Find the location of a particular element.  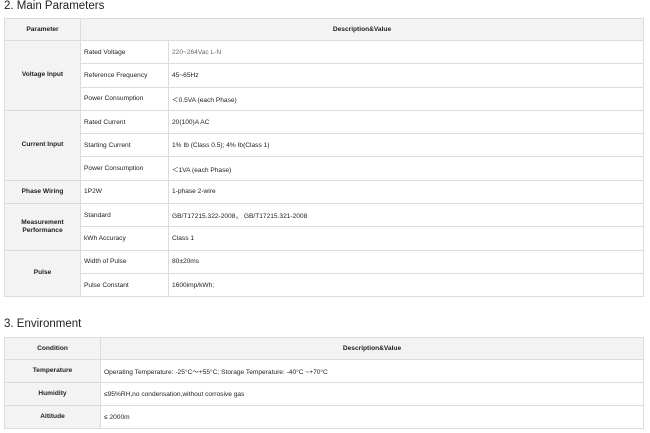

condition-humidity: Humidity is located at coordinates (52, 394).